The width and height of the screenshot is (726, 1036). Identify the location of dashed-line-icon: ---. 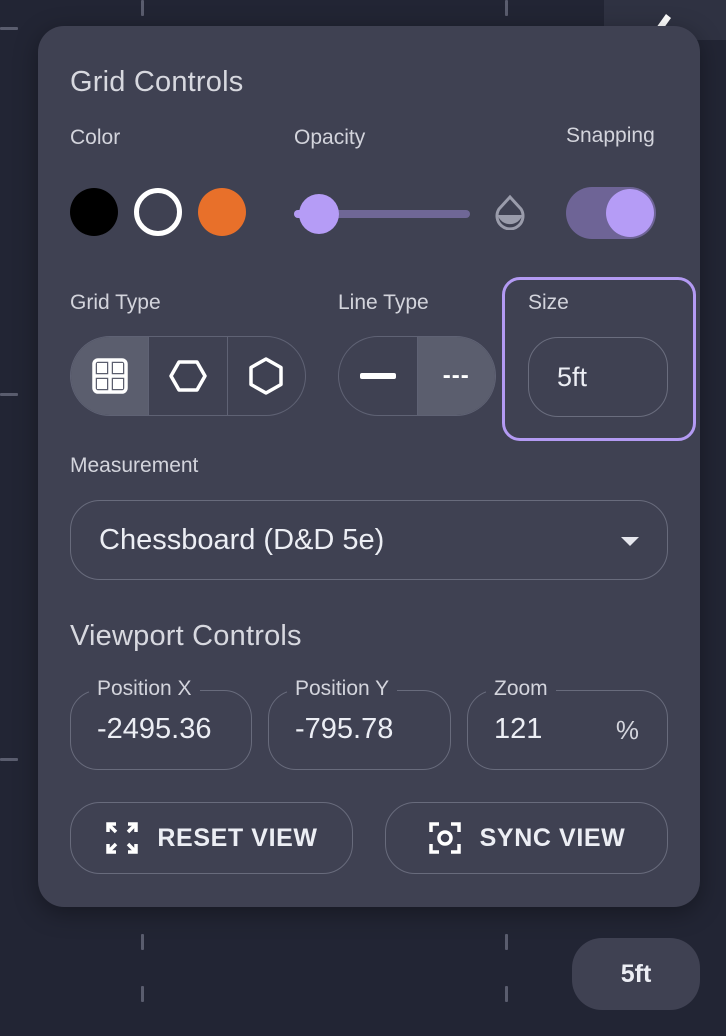
(456, 375).